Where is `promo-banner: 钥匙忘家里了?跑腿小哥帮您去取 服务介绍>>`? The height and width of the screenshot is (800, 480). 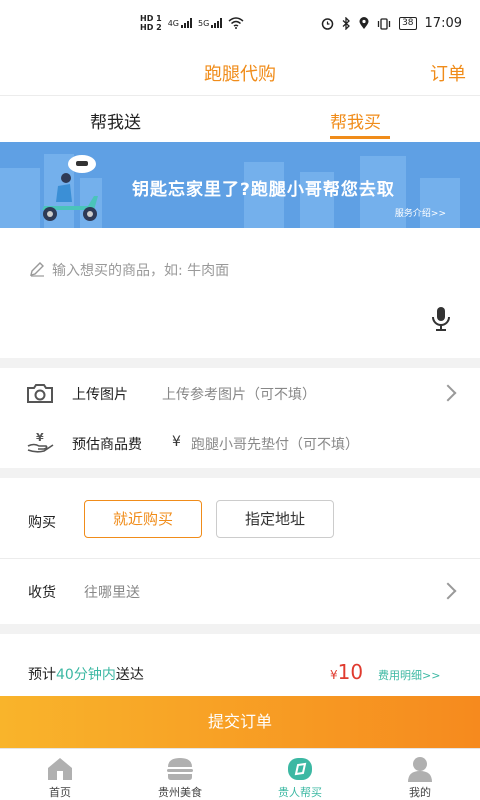
promo-banner: 钥匙忘家里了?跑腿小哥帮您去取 服务介绍>> is located at coordinates (240, 185).